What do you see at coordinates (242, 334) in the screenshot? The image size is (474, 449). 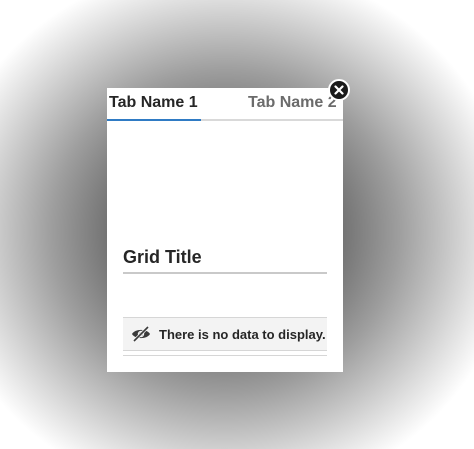 I see `empty-message: There is no data to display.` at bounding box center [242, 334].